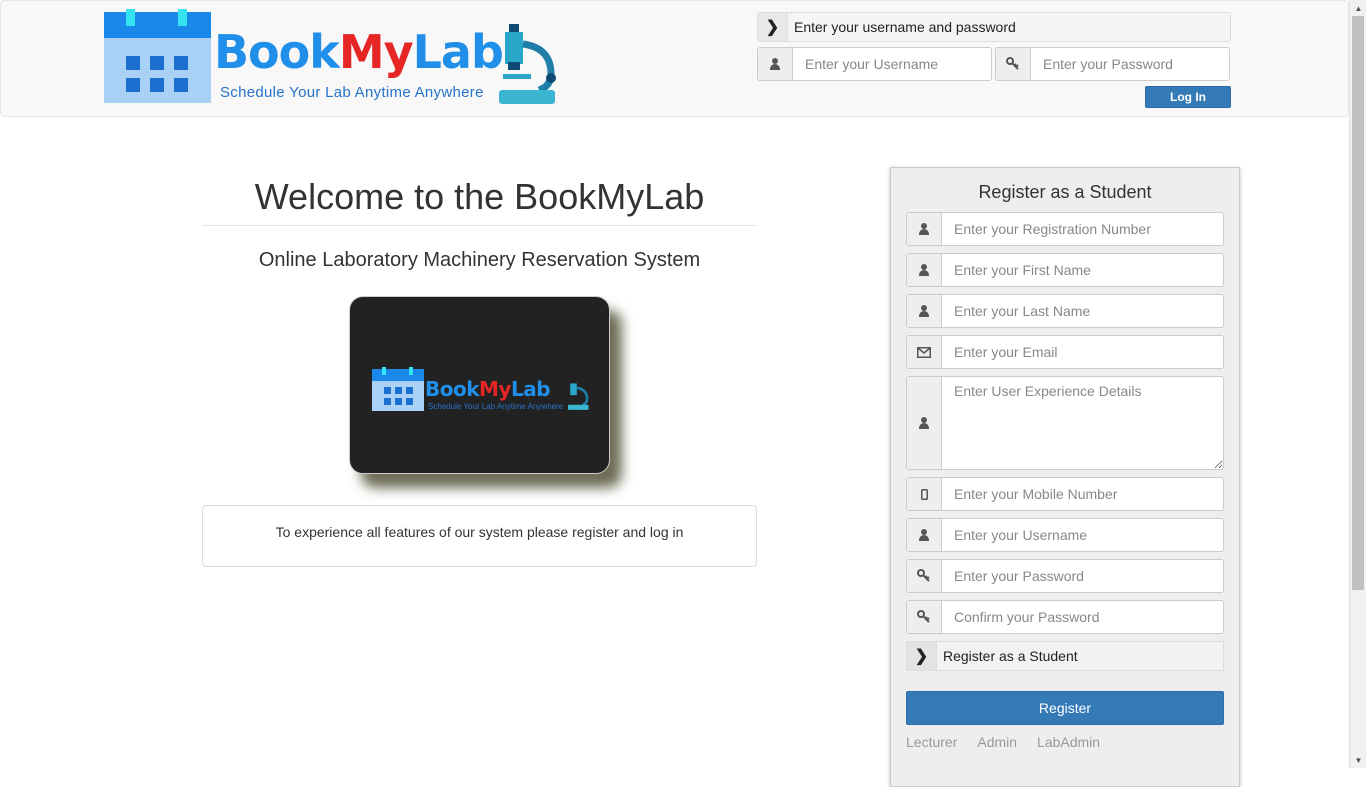 This screenshot has width=1366, height=787. I want to click on brand-word-book: Book, so click(277, 52).